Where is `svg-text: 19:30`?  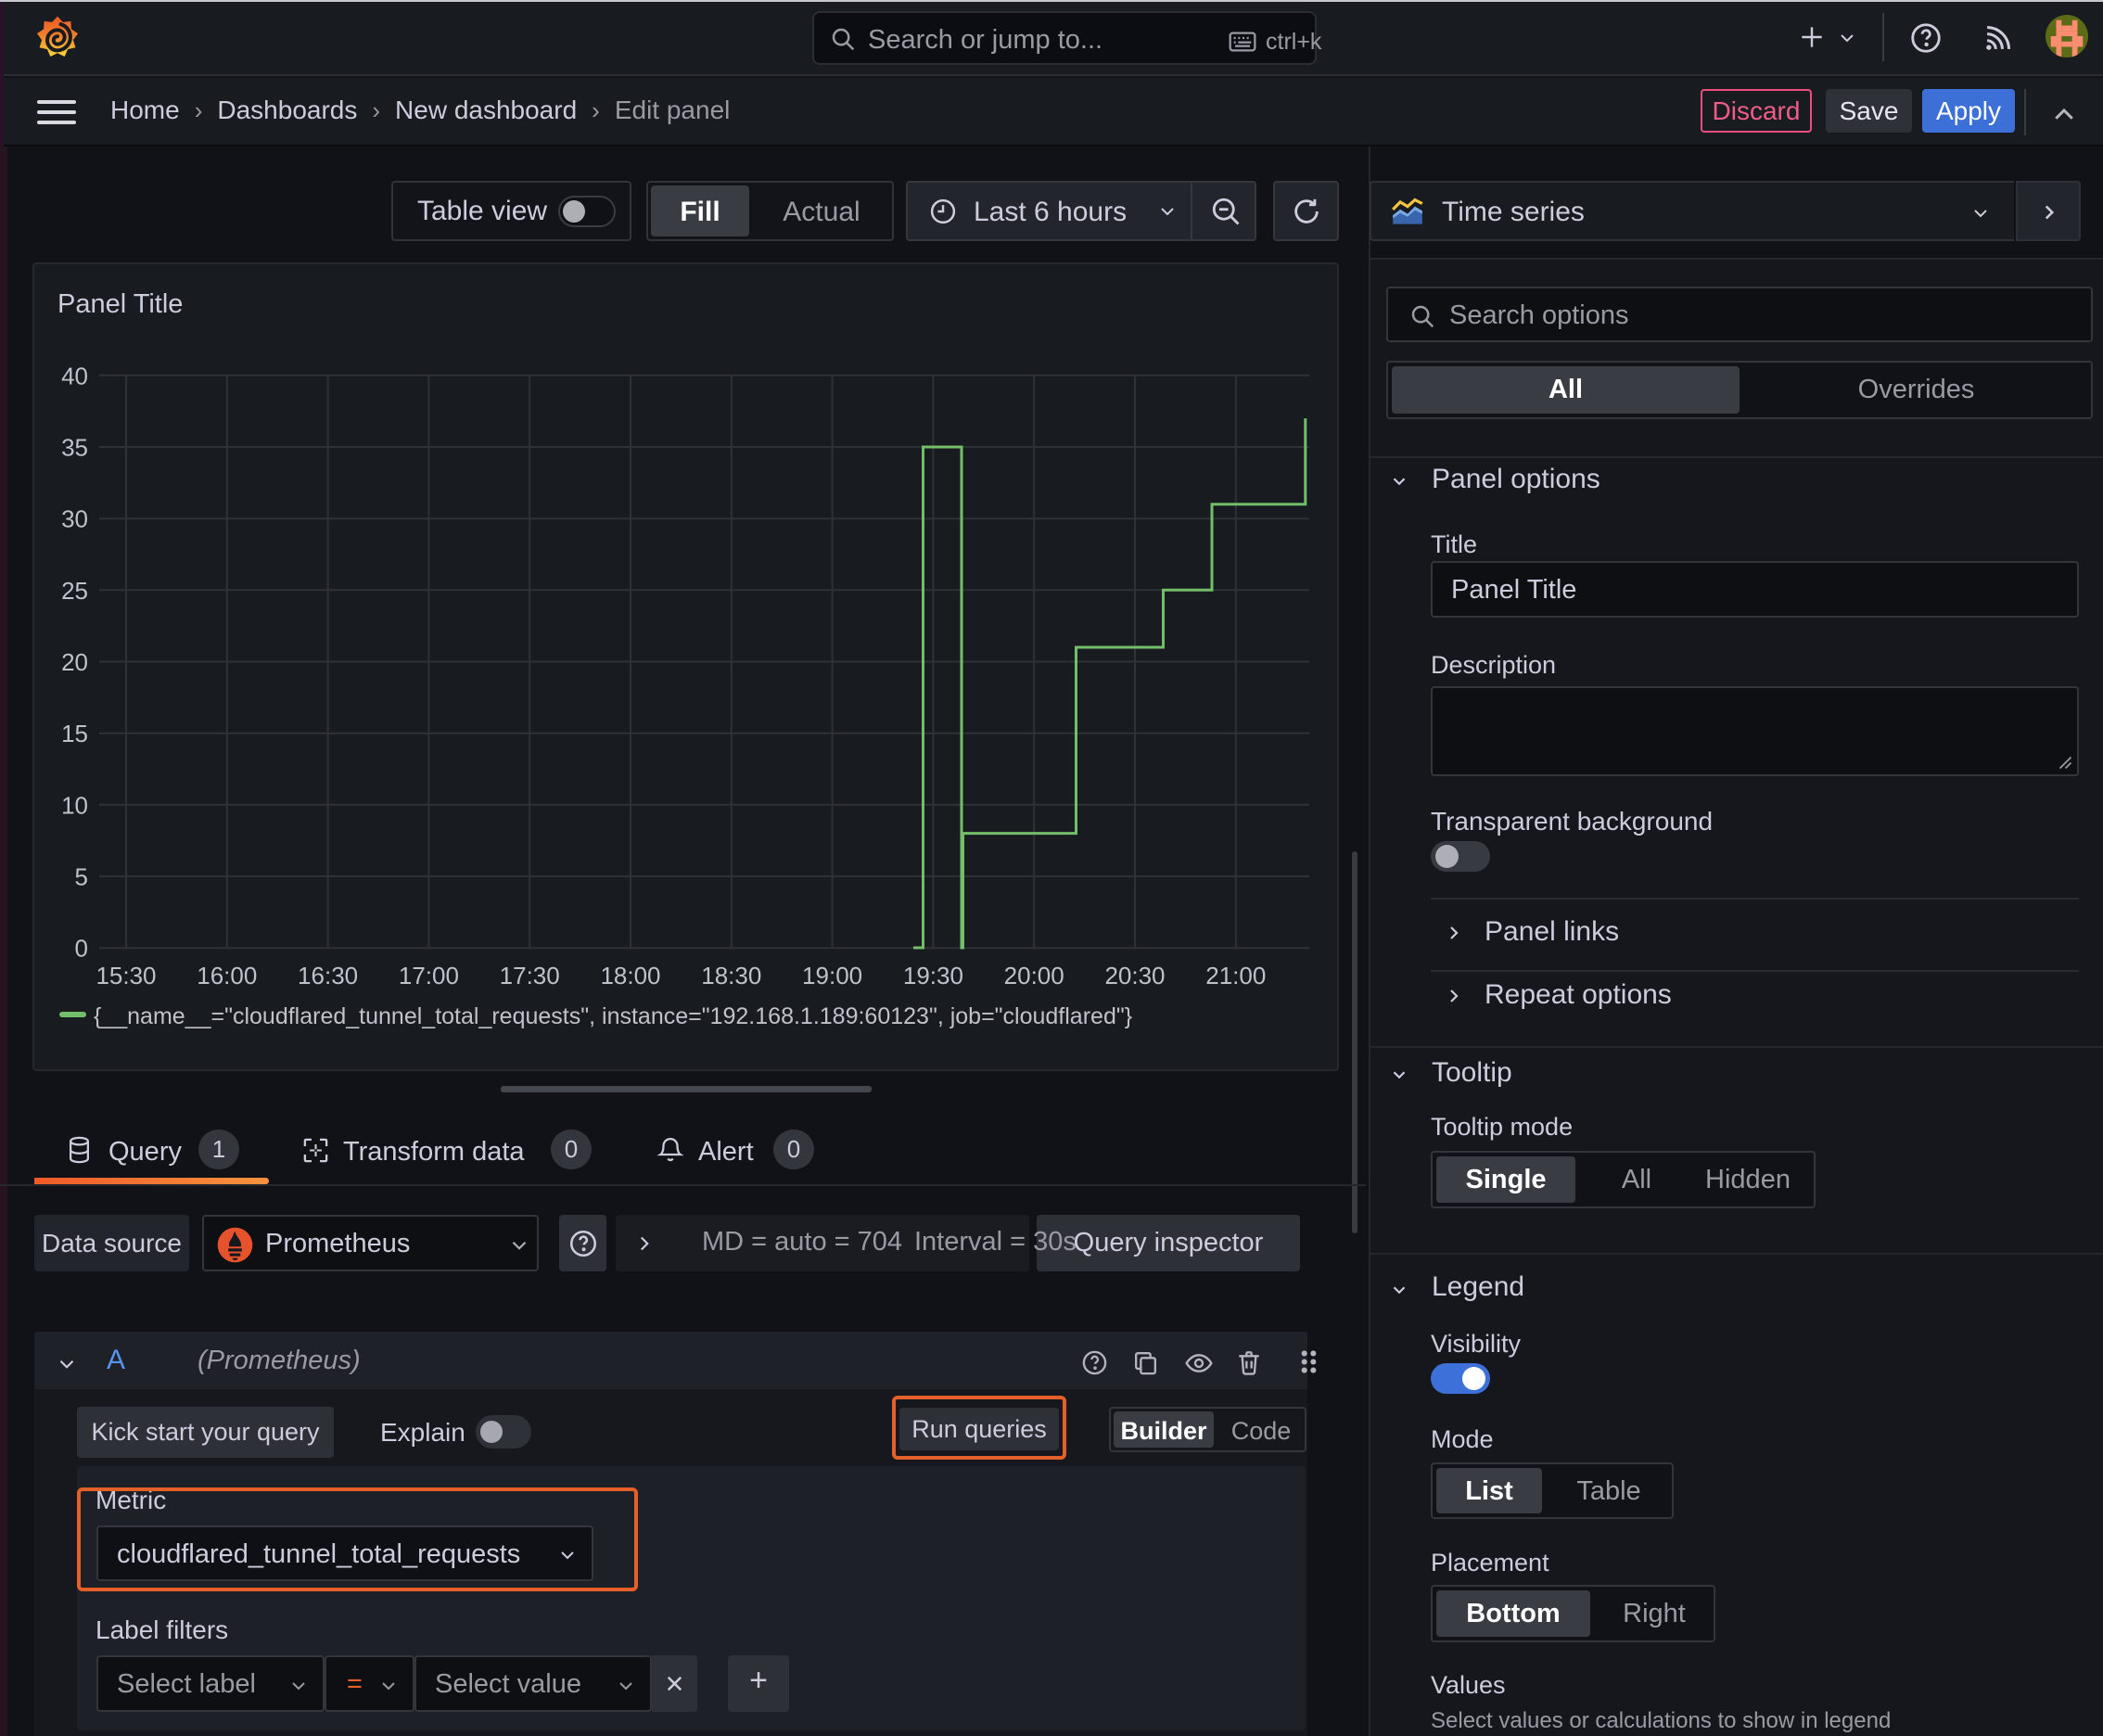 svg-text: 19:30 is located at coordinates (933, 975).